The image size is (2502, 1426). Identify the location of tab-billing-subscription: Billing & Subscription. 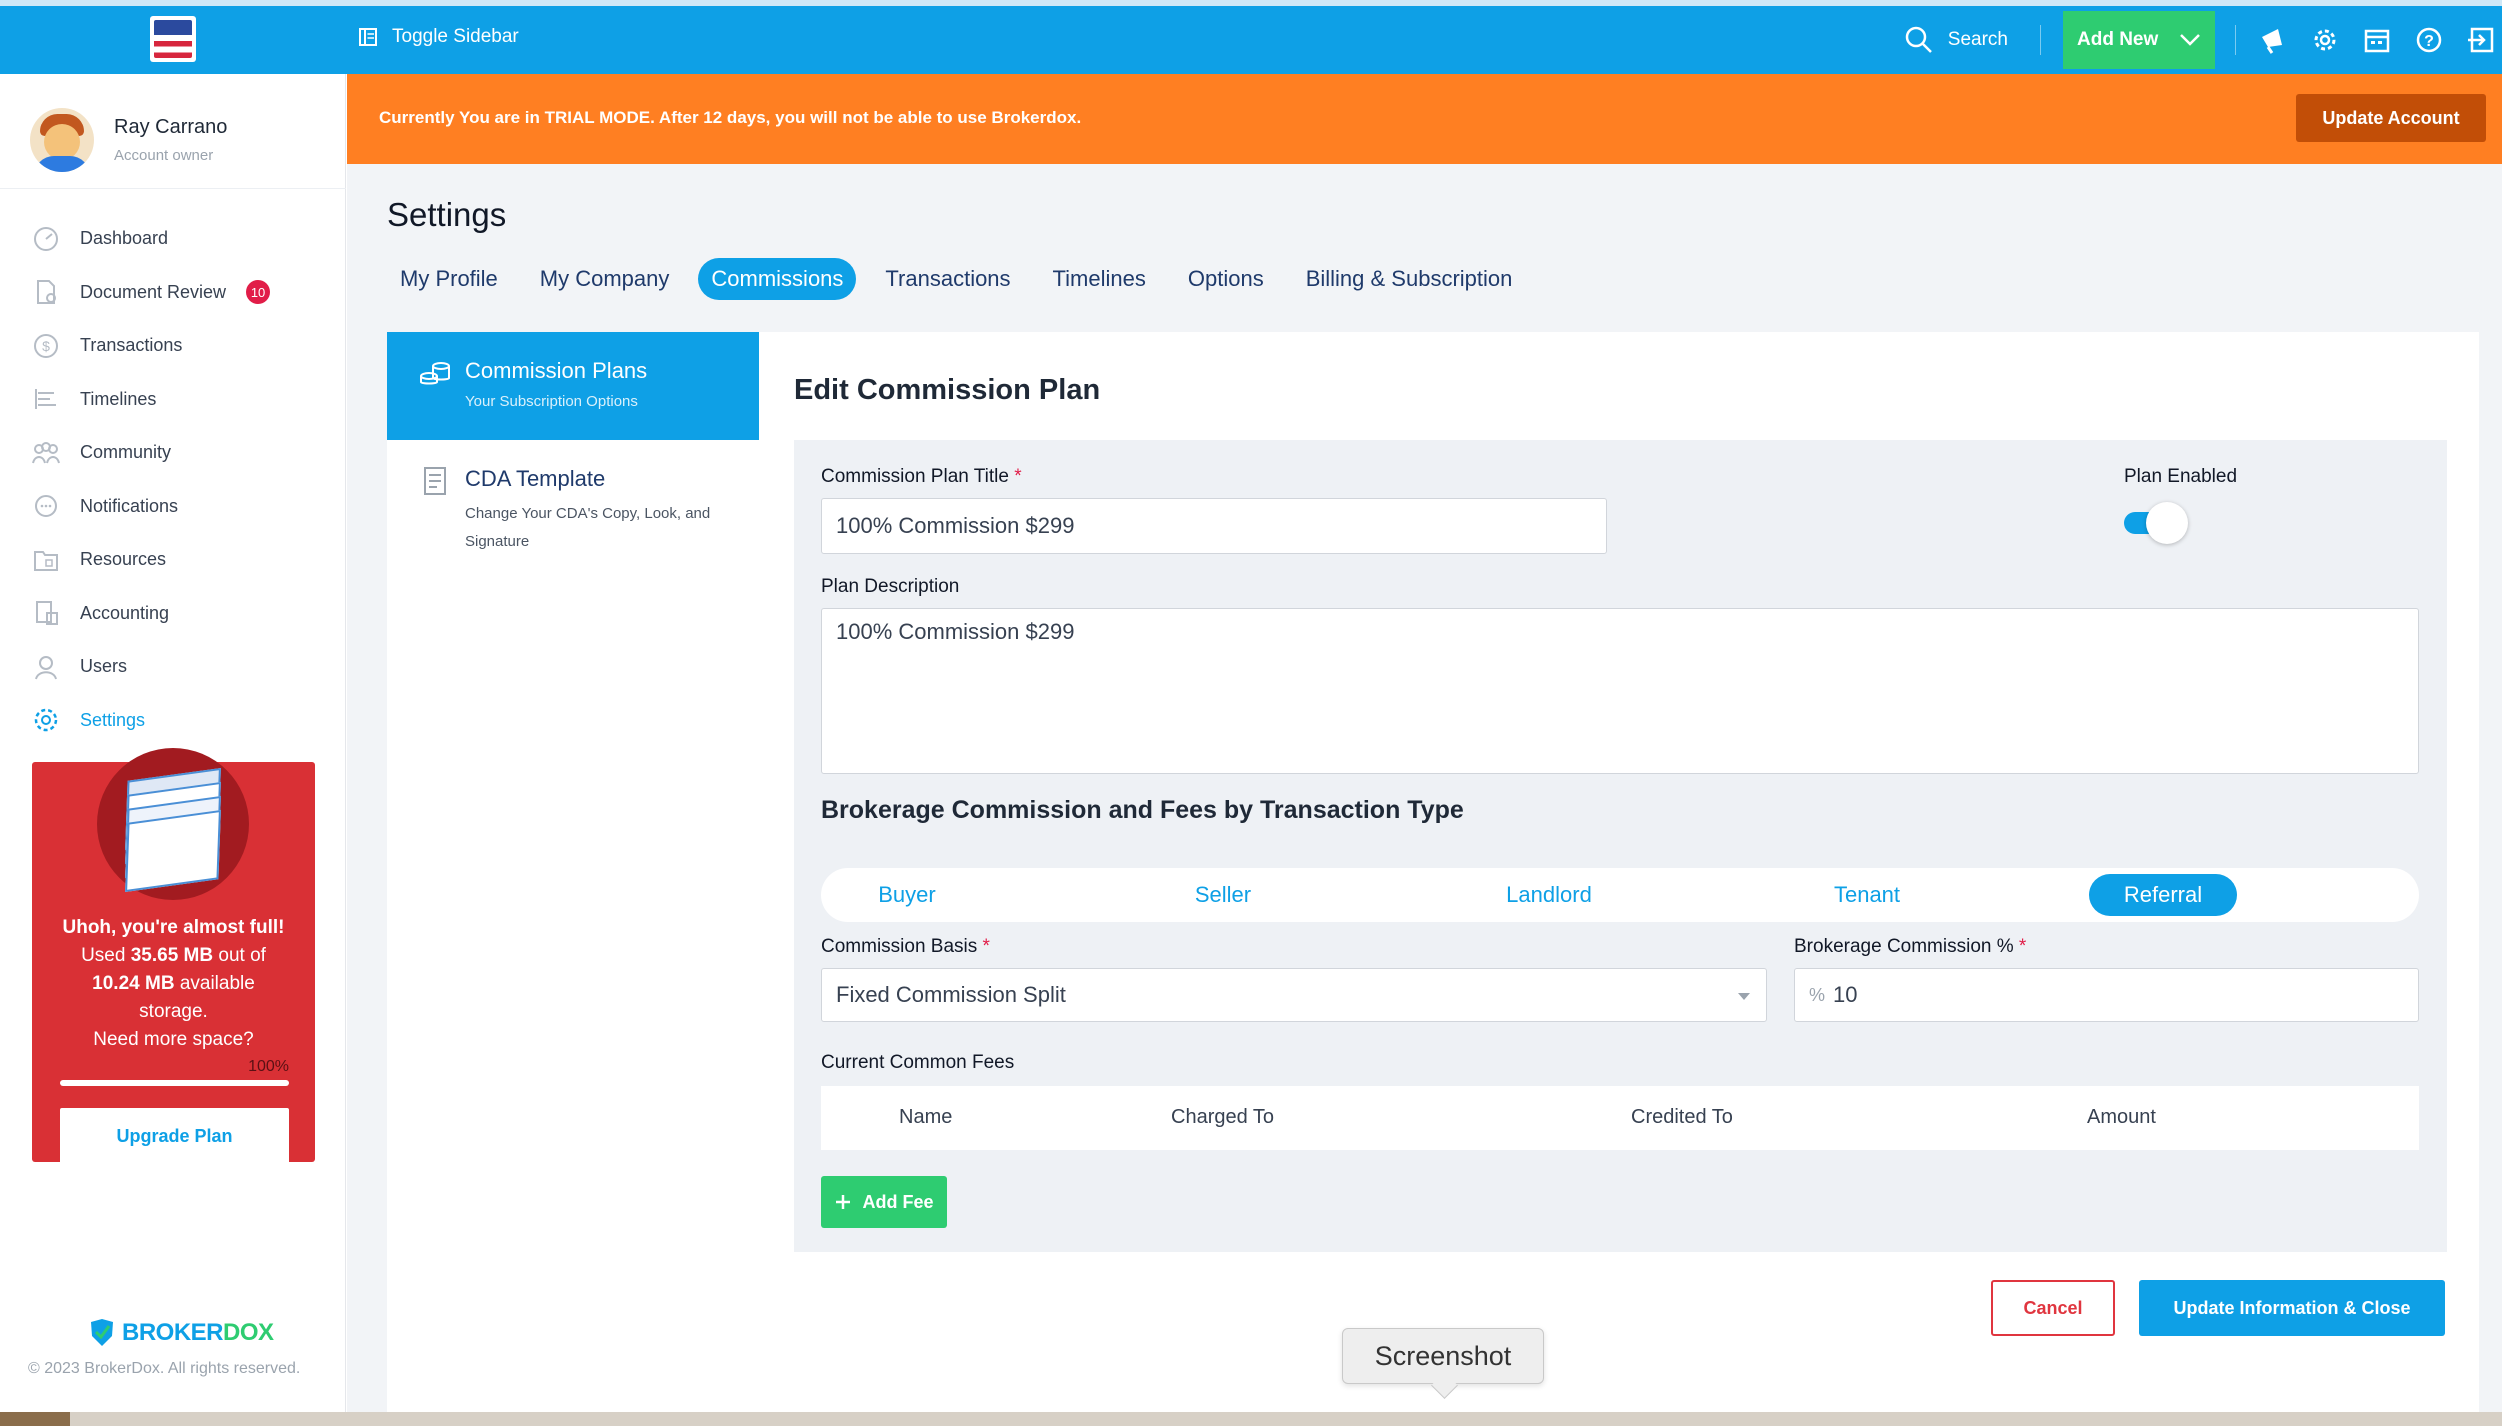
(1409, 279).